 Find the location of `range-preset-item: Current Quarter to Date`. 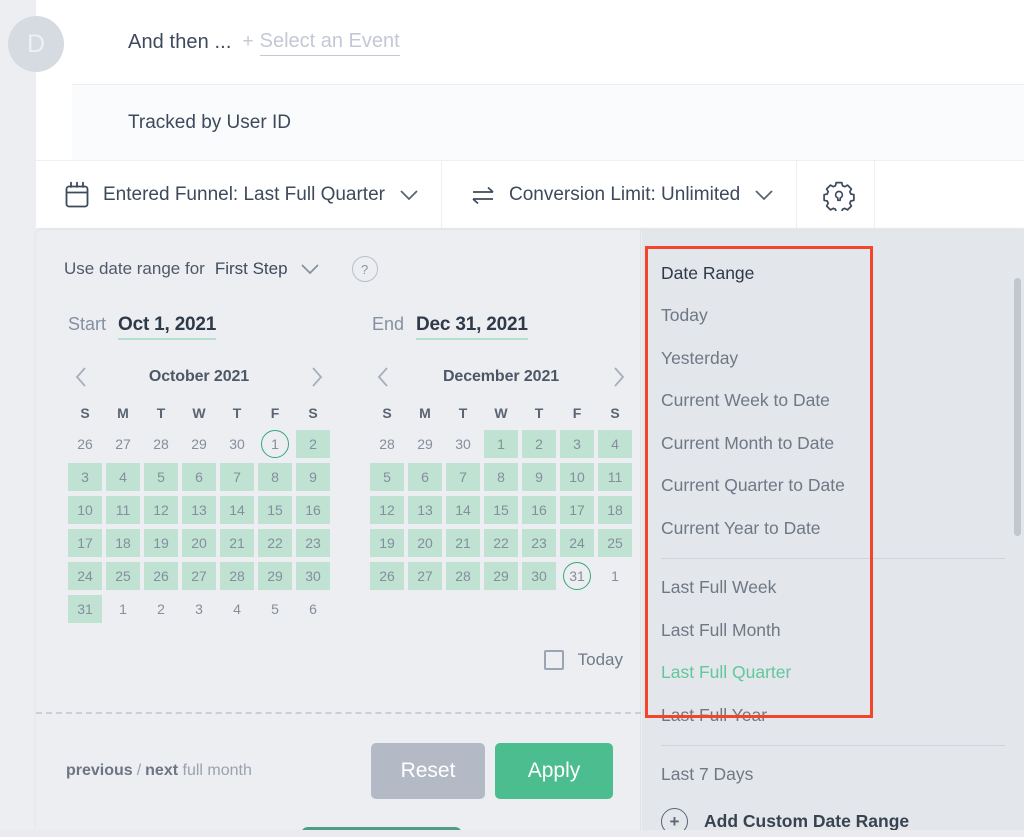

range-preset-item: Current Quarter to Date is located at coordinates (833, 486).